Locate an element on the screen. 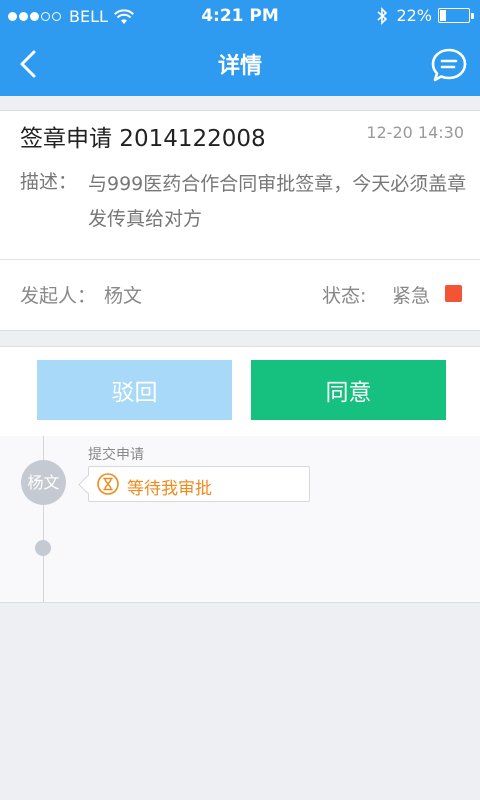  chat-bubble-icon is located at coordinates (449, 65).